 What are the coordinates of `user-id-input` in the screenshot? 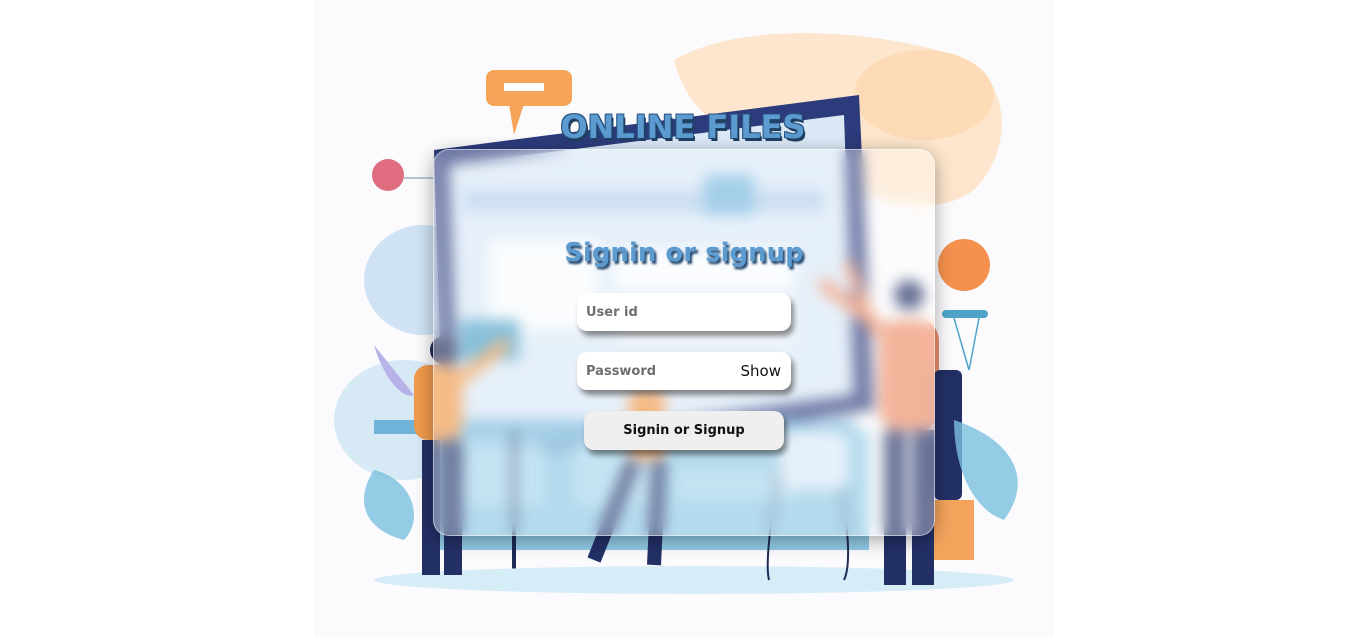 It's located at (656, 312).